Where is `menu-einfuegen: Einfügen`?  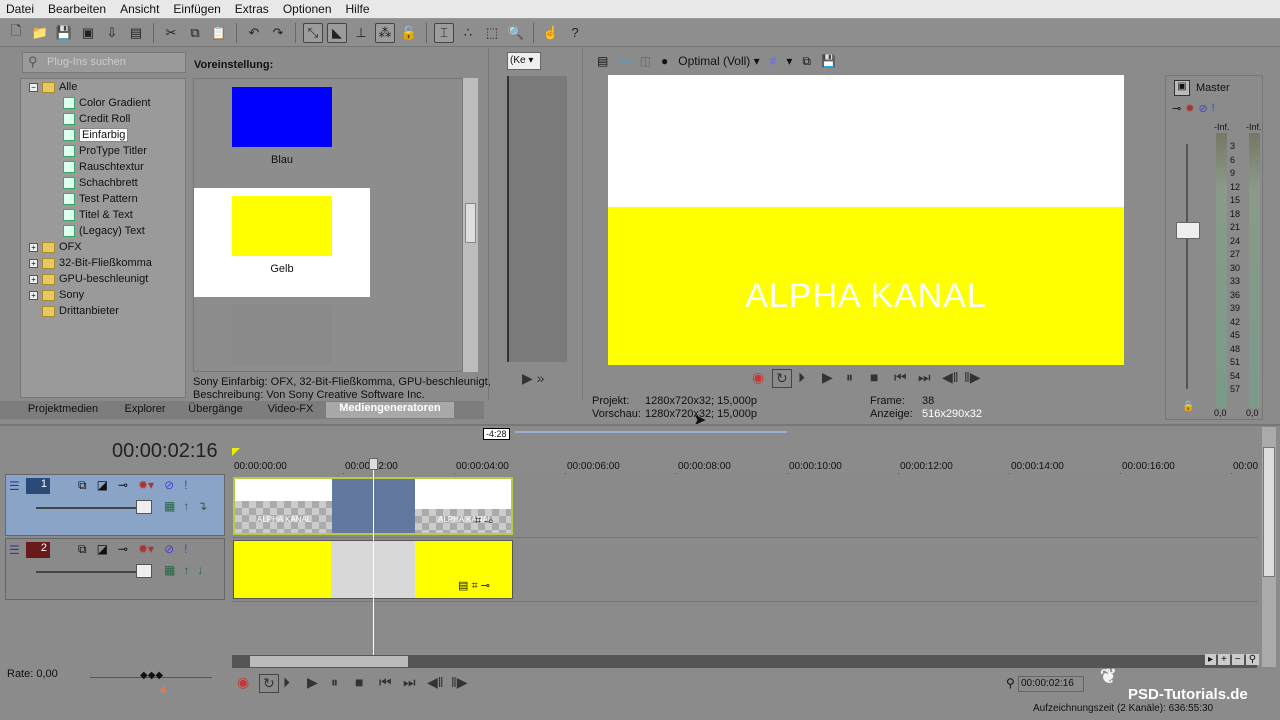
menu-einfuegen: Einfügen is located at coordinates (196, 9).